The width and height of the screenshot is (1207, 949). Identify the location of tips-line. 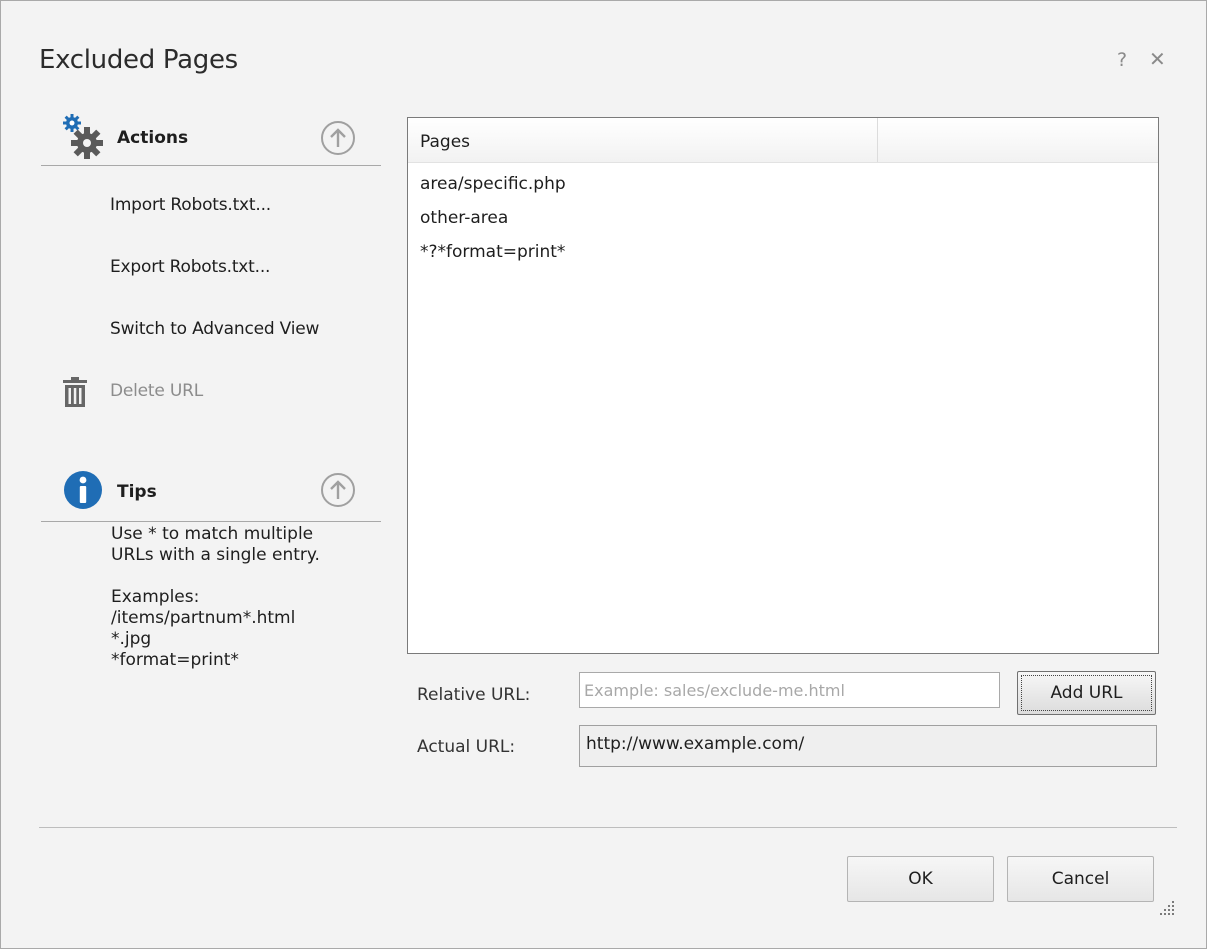
(246, 576).